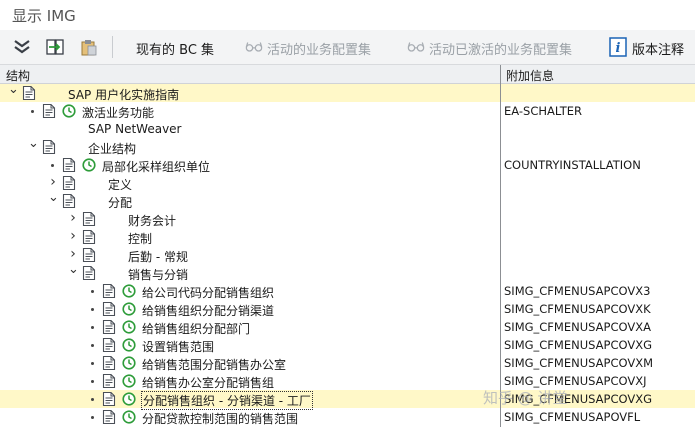 This screenshot has height=428, width=695. Describe the element at coordinates (152, 220) in the screenshot. I see `tree-node-label: 财务会计` at that location.